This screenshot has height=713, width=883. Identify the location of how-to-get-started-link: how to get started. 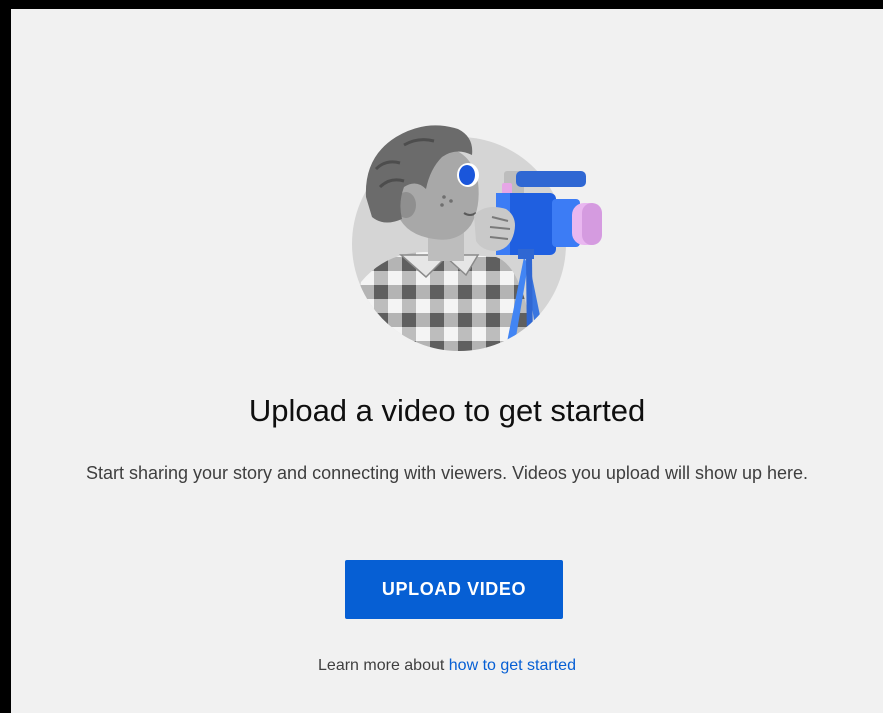
(512, 665).